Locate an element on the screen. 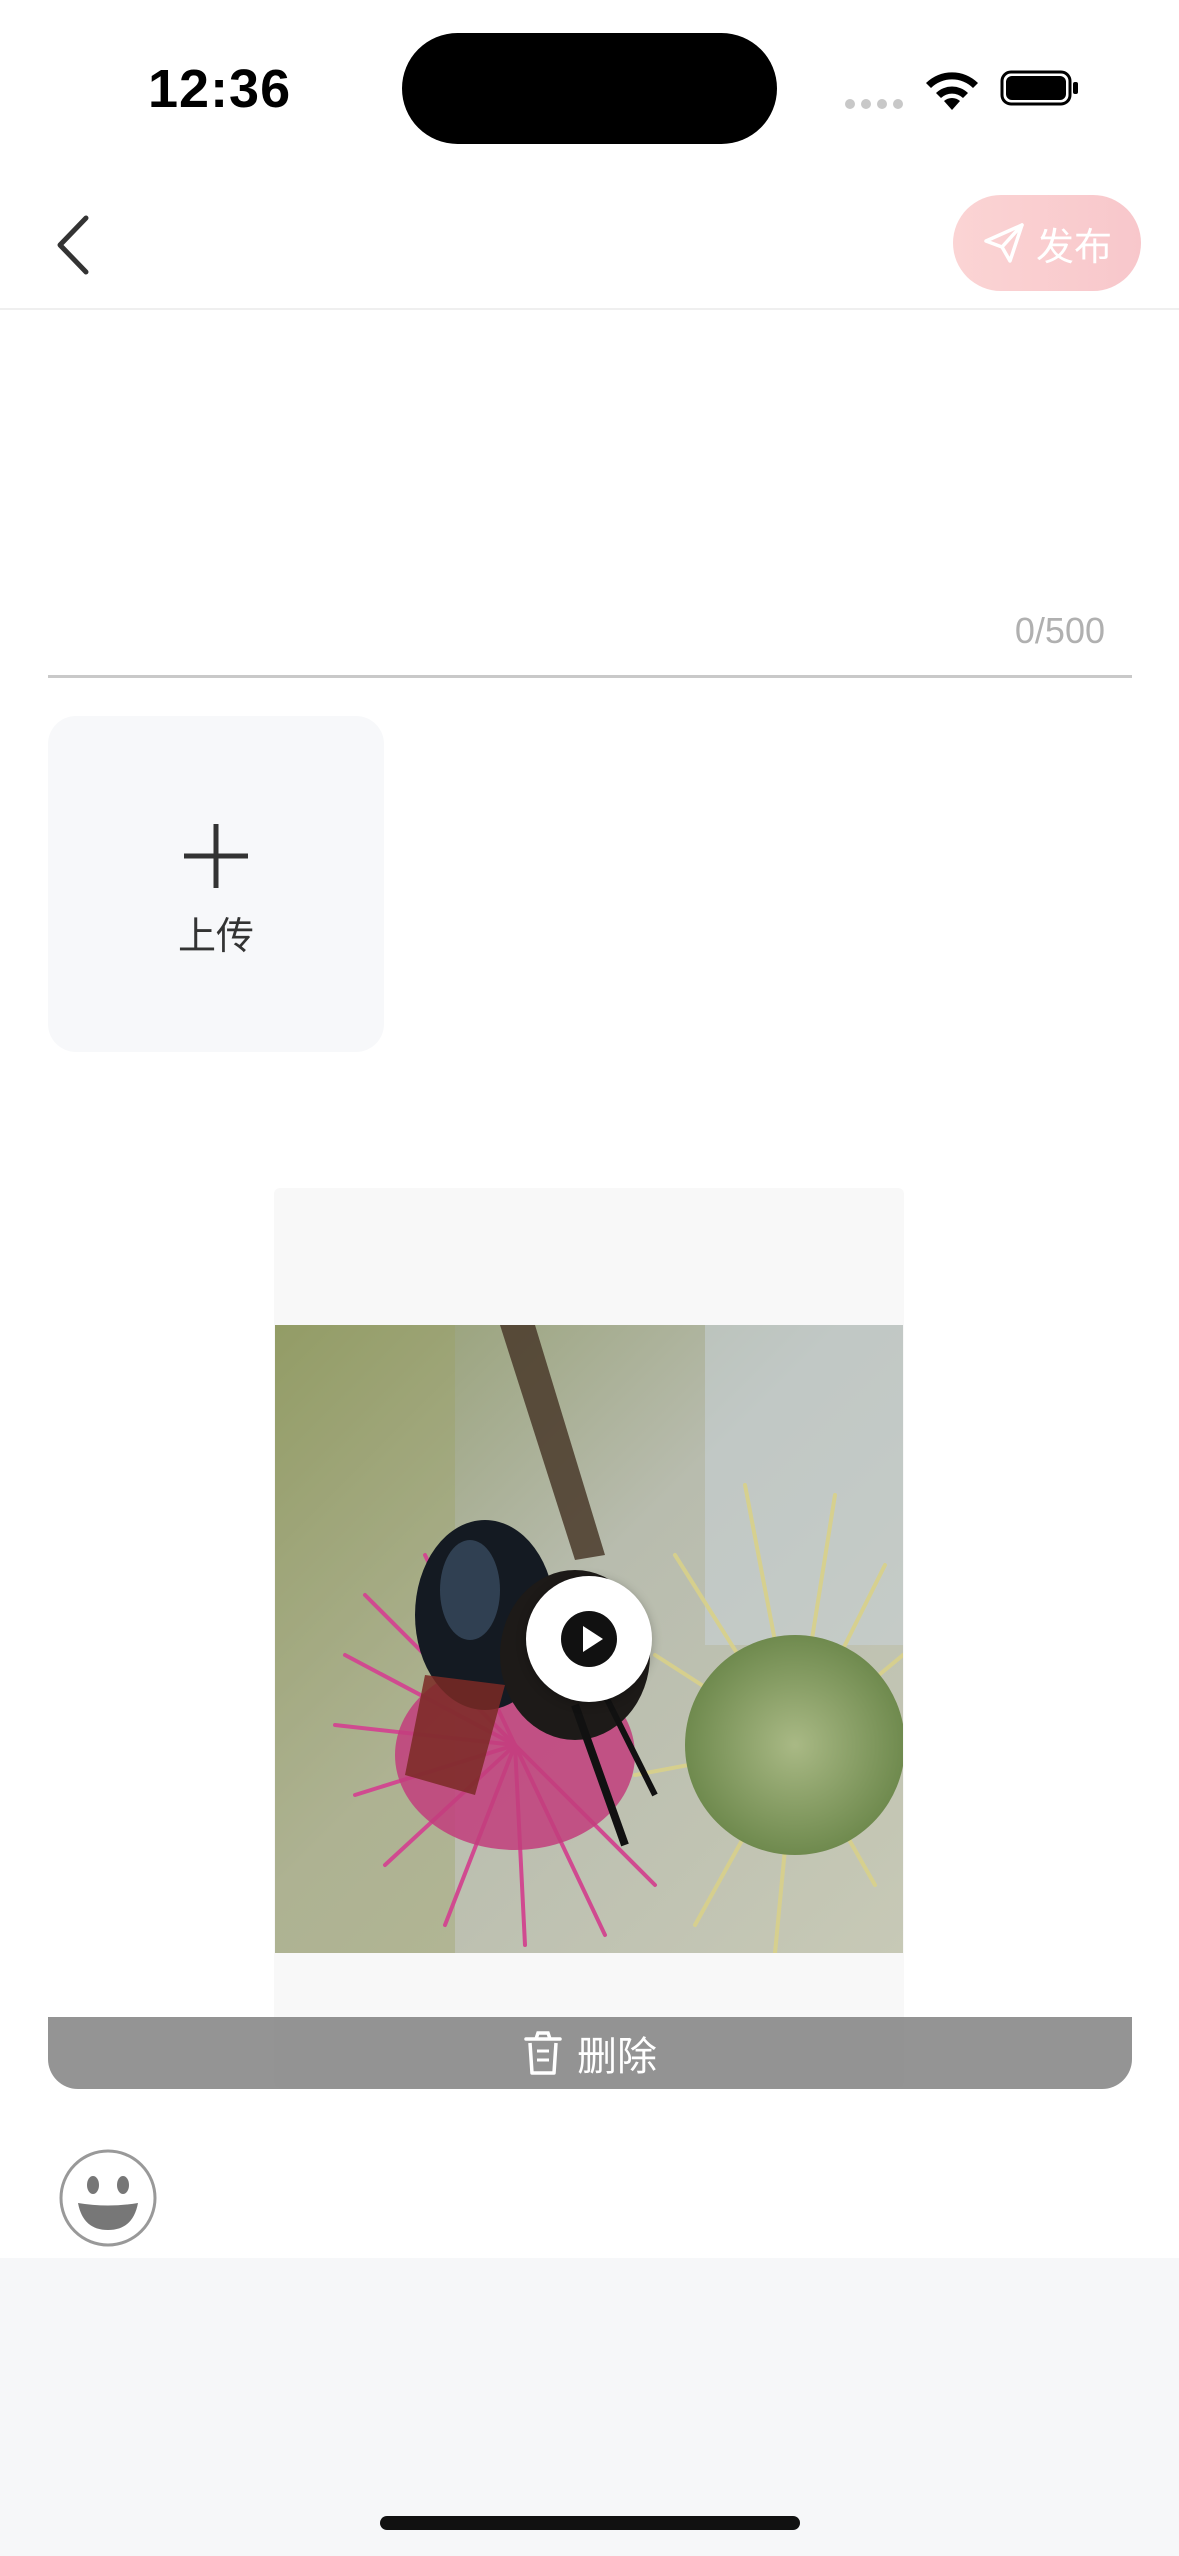 This screenshot has height=2556, width=1179. char-count: 0/500 is located at coordinates (1059, 630).